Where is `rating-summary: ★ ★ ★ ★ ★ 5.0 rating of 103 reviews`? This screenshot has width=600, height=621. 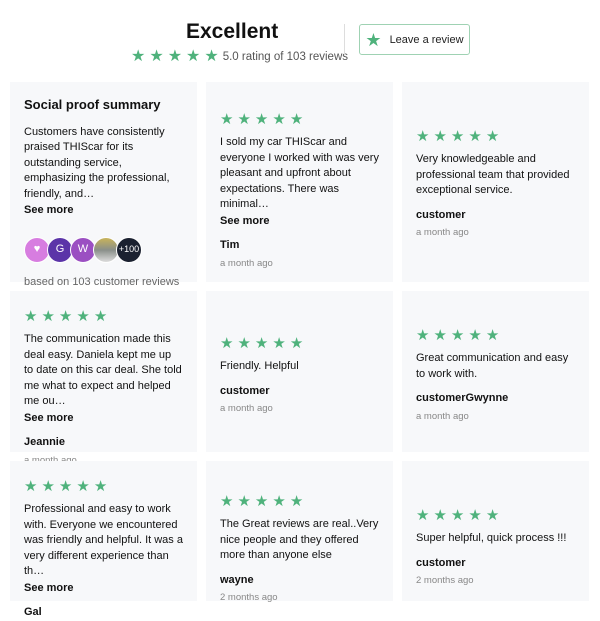
rating-summary: ★ ★ ★ ★ ★ 5.0 rating of 103 reviews is located at coordinates (239, 57).